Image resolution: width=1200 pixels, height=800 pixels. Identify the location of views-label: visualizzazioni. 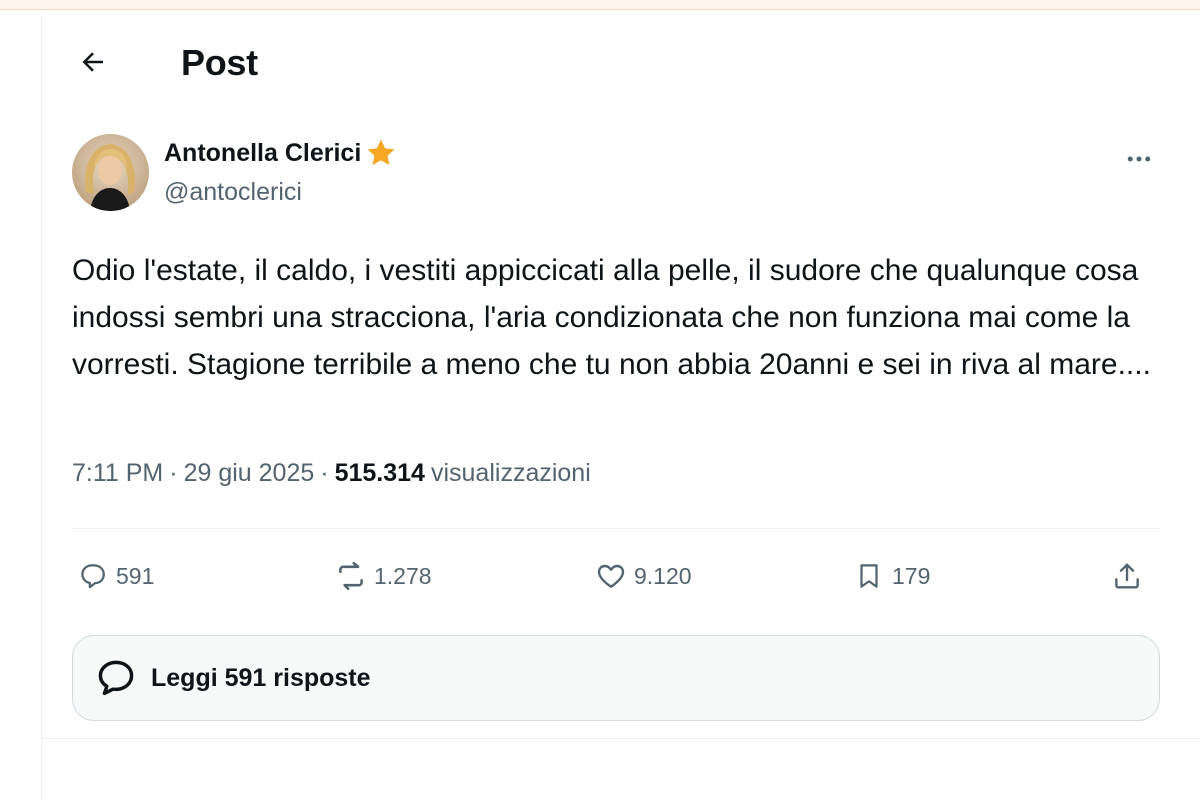
(510, 473).